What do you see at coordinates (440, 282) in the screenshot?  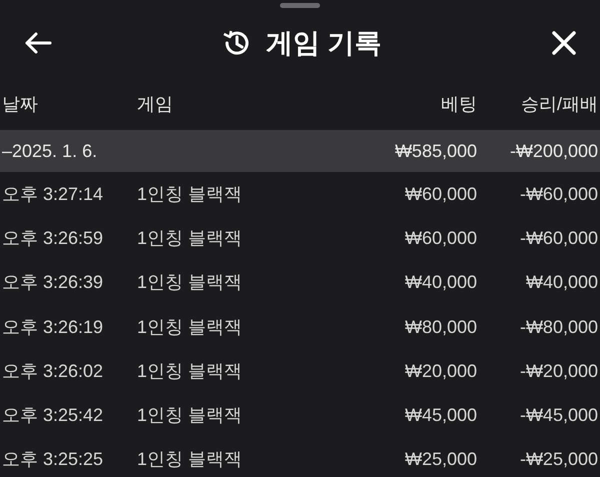 I see `bet-amount: ₩40,000` at bounding box center [440, 282].